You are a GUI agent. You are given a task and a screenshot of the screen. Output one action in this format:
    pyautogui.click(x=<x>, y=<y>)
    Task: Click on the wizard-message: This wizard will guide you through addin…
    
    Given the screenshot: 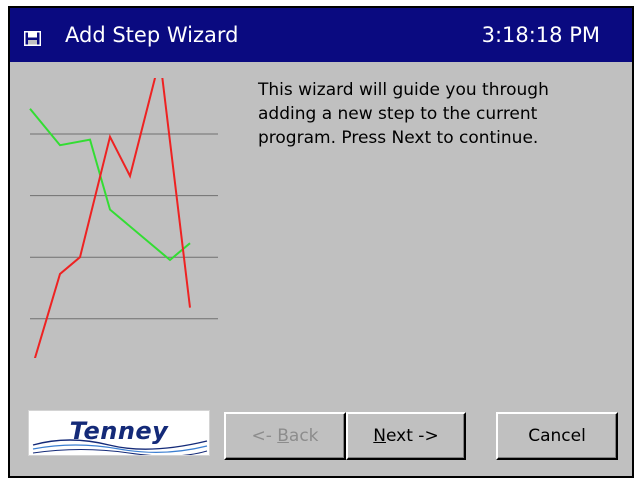 What is the action you would take?
    pyautogui.click(x=403, y=114)
    